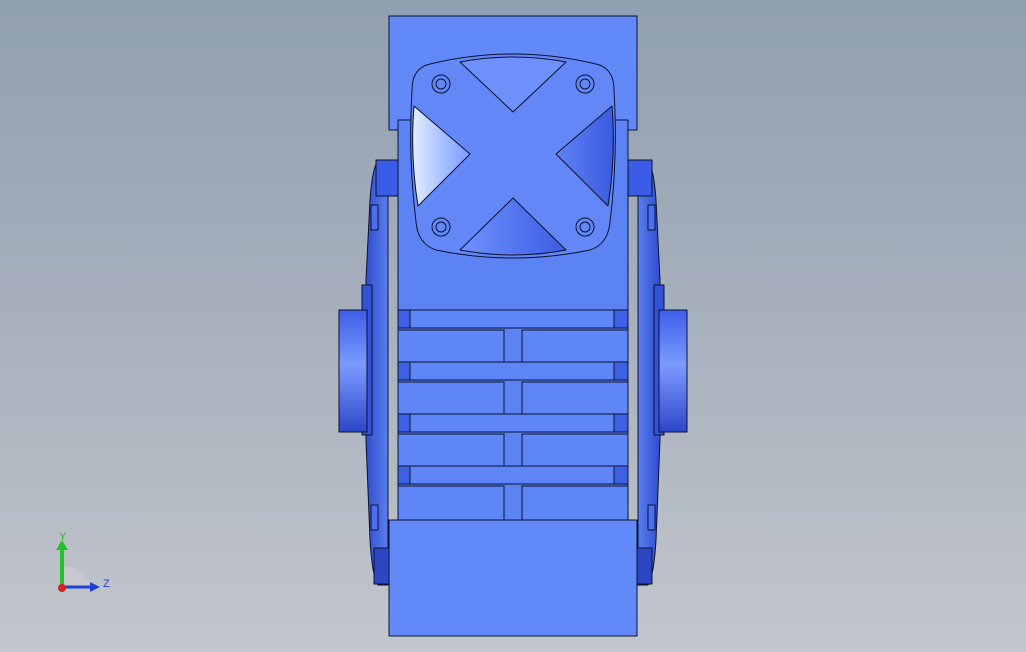 This screenshot has width=1026, height=652. What do you see at coordinates (106, 584) in the screenshot?
I see `z-axis-label: Z` at bounding box center [106, 584].